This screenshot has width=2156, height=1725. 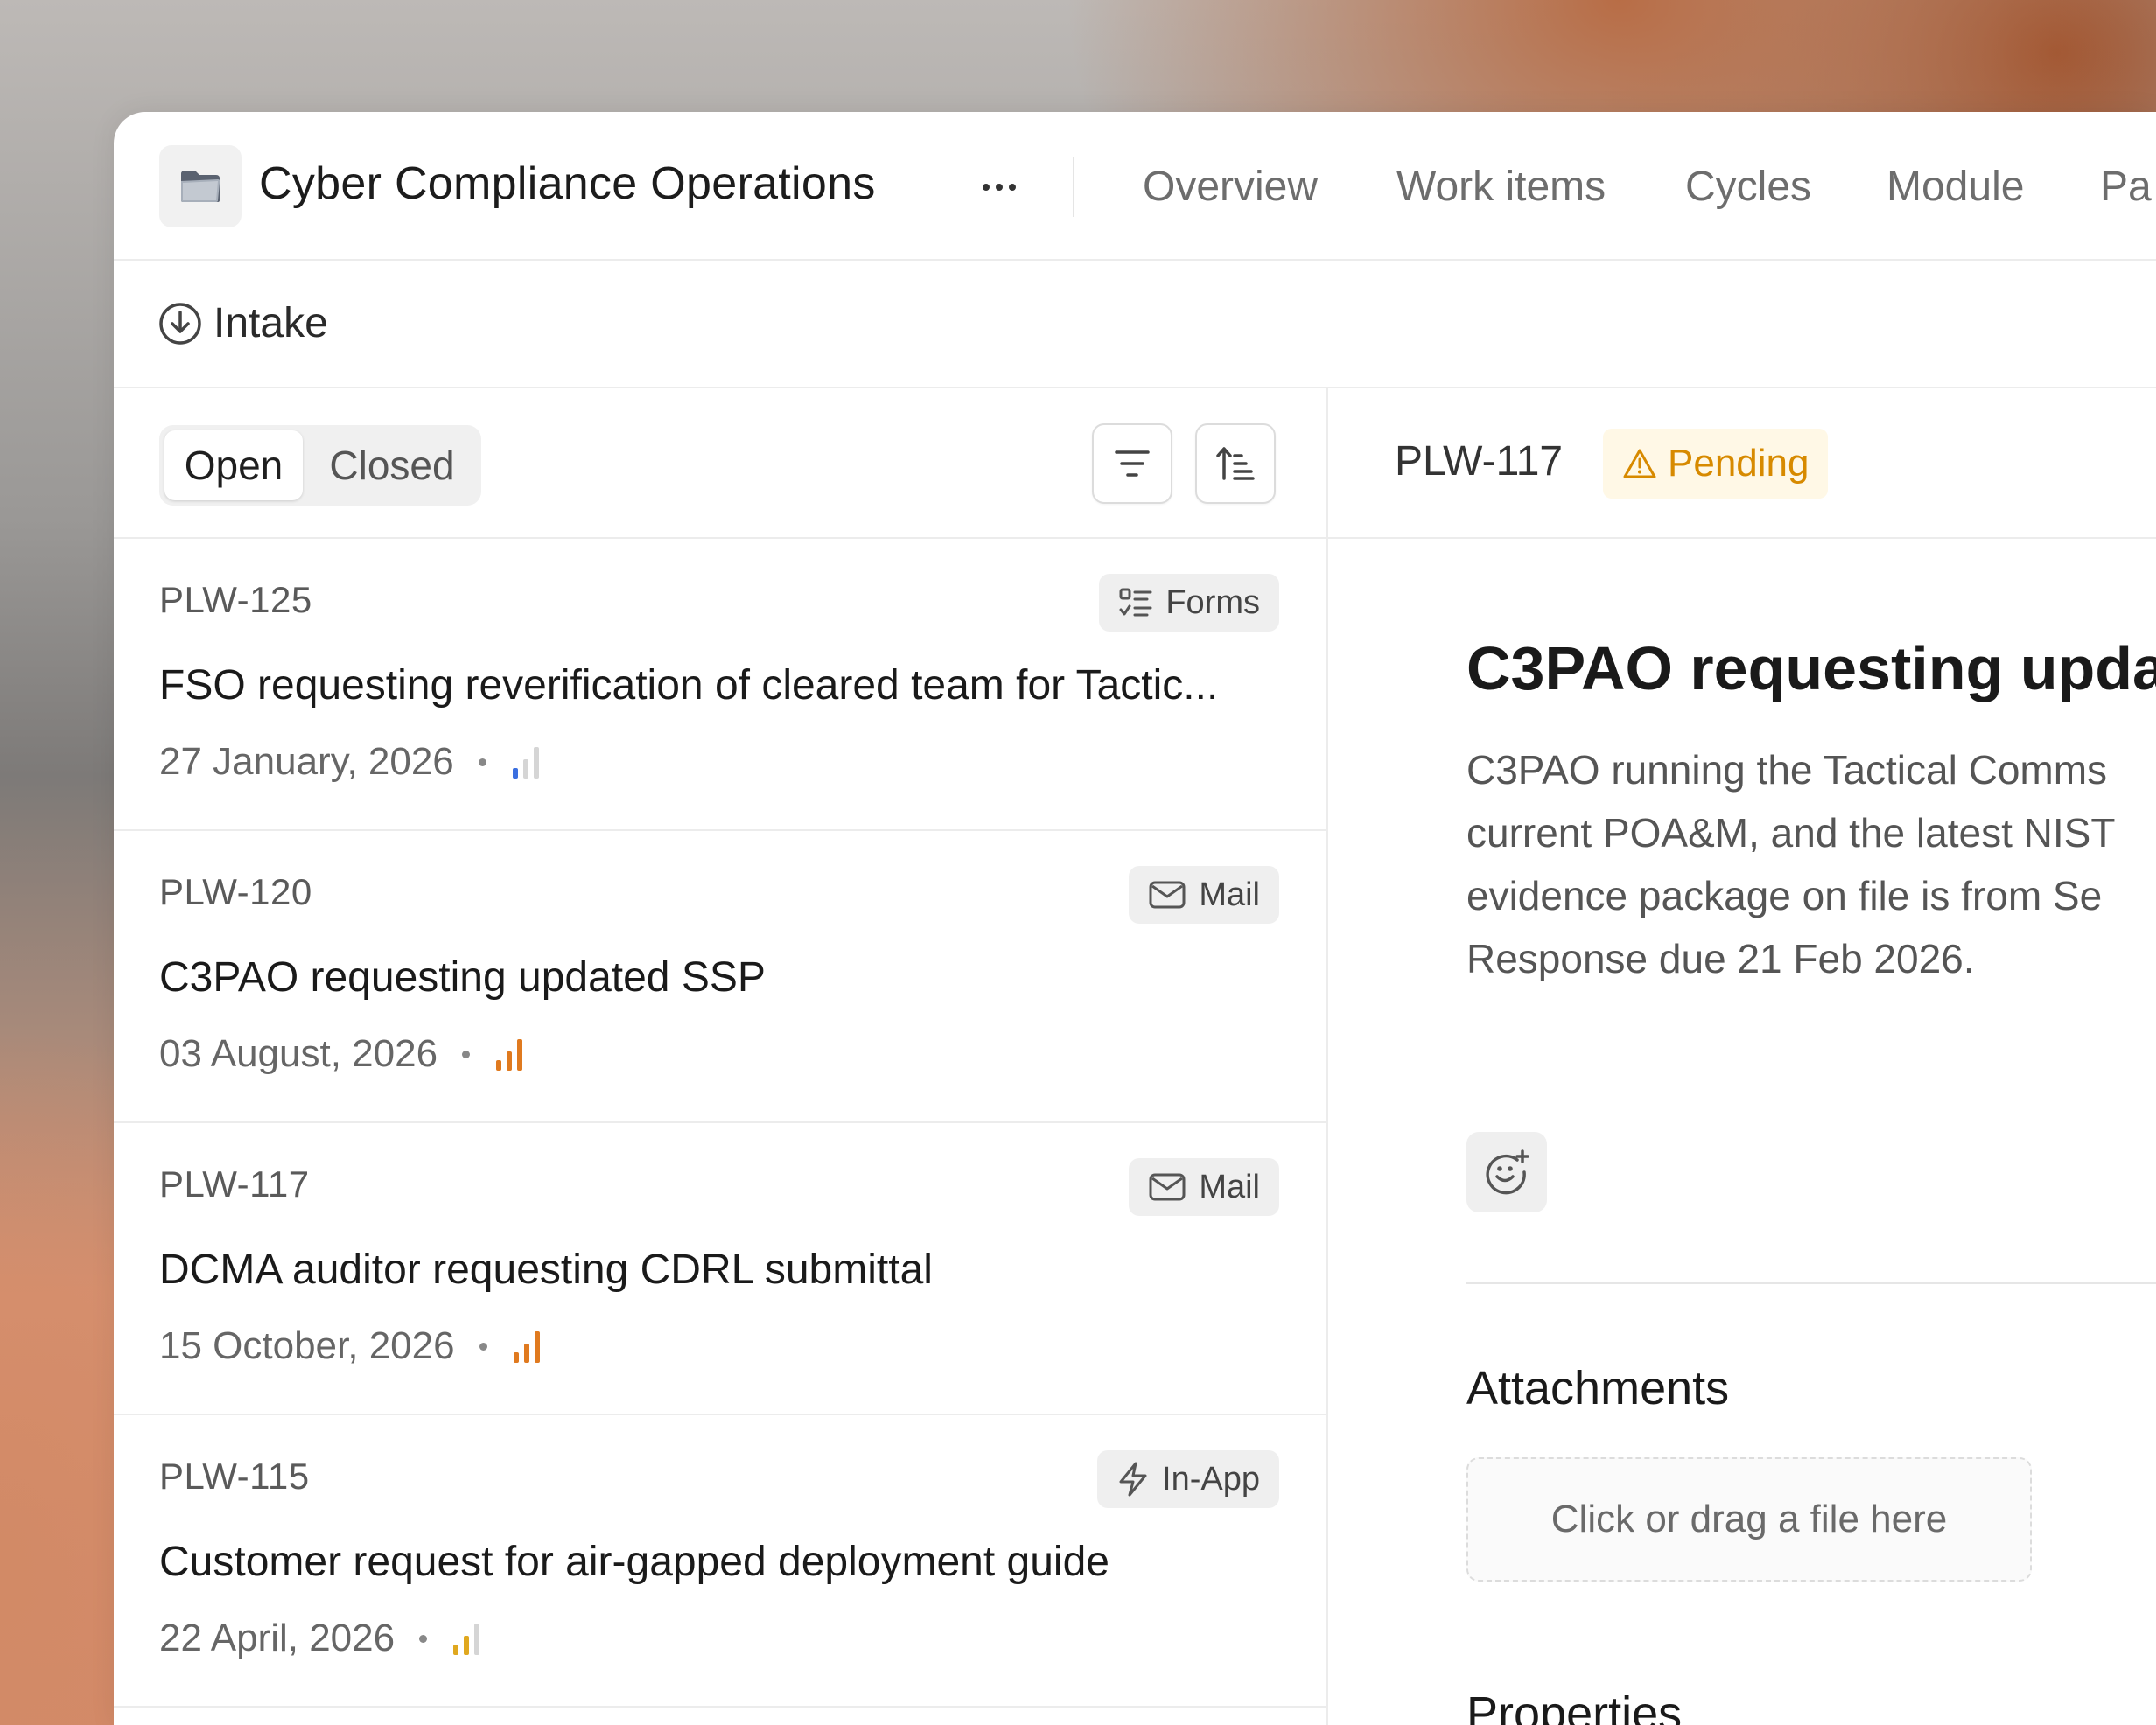 What do you see at coordinates (277, 1638) in the screenshot?
I see `item-date: 22 April, 2026` at bounding box center [277, 1638].